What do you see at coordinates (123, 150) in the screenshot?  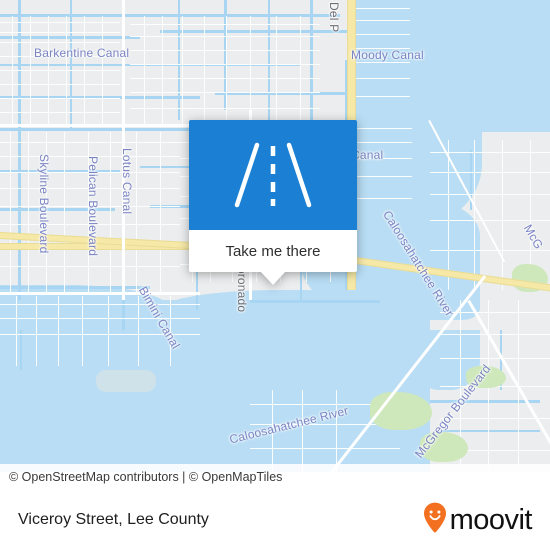 I see `road-vert-lotus` at bounding box center [123, 150].